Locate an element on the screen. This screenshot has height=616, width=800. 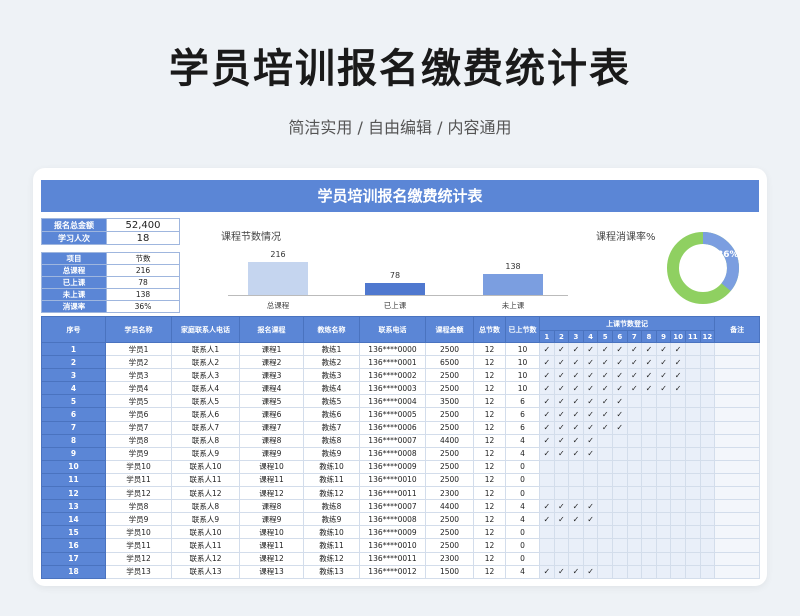
row-number-cell: 15 is located at coordinates (73, 532).